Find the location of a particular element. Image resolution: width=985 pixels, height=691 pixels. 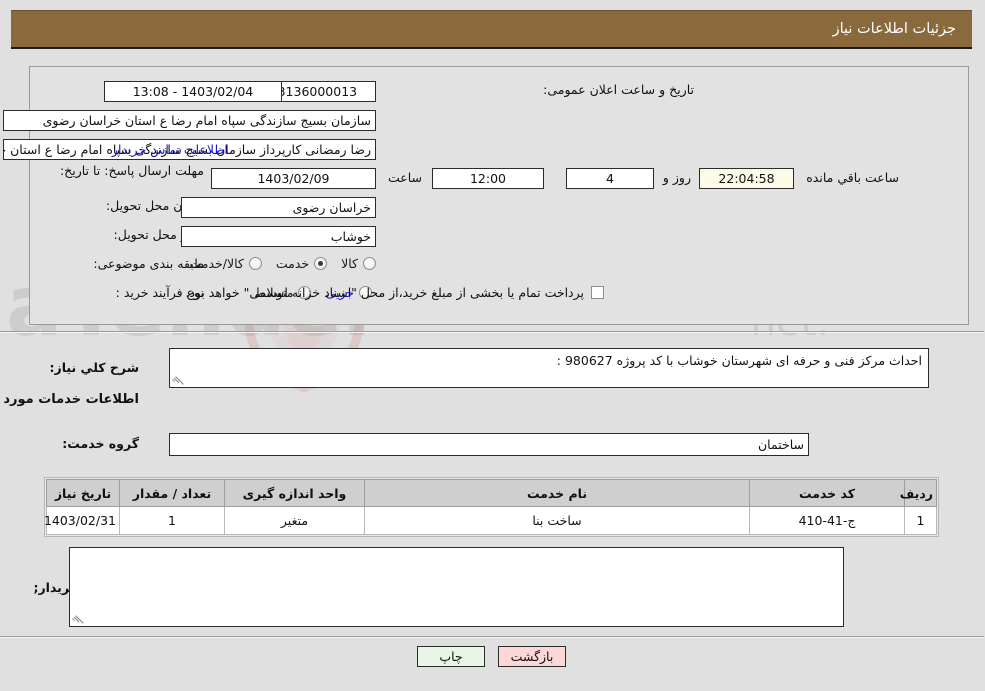

radio-category-khedmat-label: خدمت is located at coordinates (293, 263).